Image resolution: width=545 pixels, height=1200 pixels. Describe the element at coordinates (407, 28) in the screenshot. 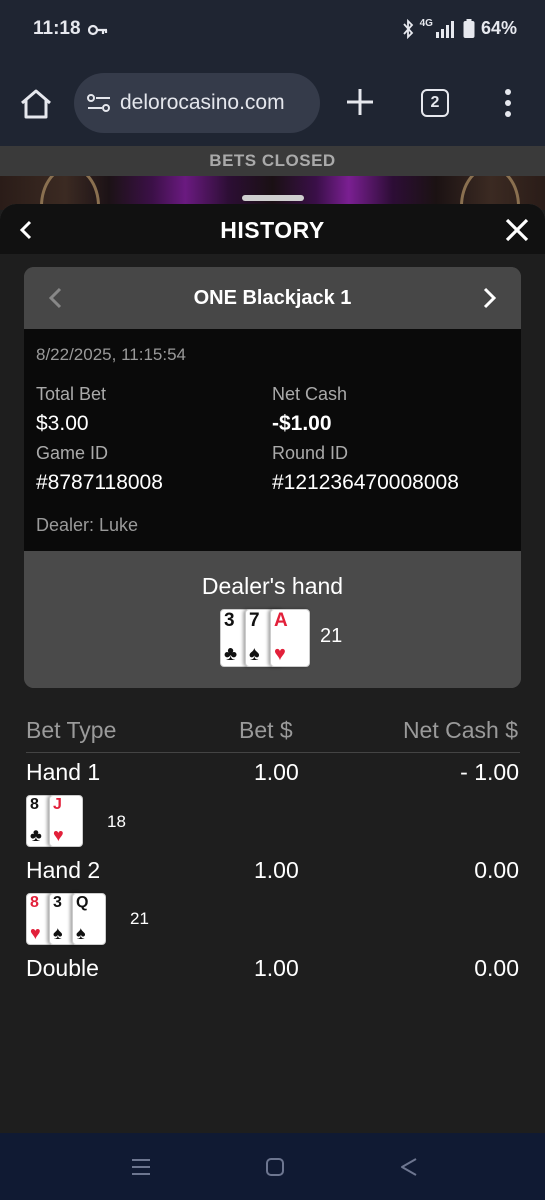

I see `bluetooth-icon` at that location.